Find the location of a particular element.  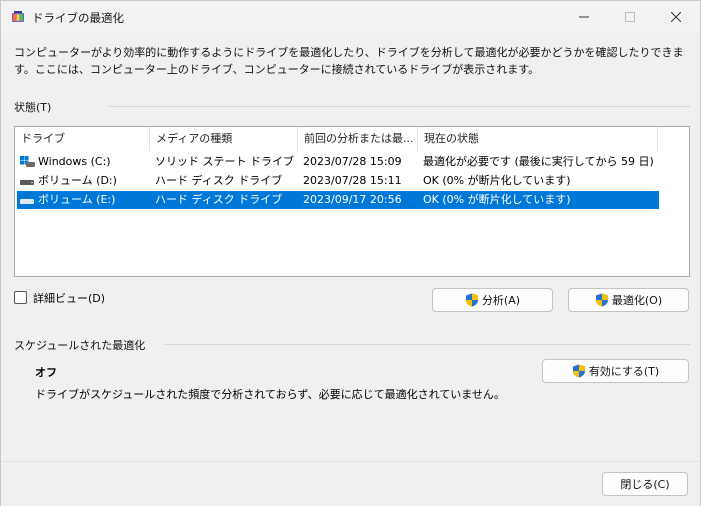

window-title: ドライブの最適化 is located at coordinates (78, 18).